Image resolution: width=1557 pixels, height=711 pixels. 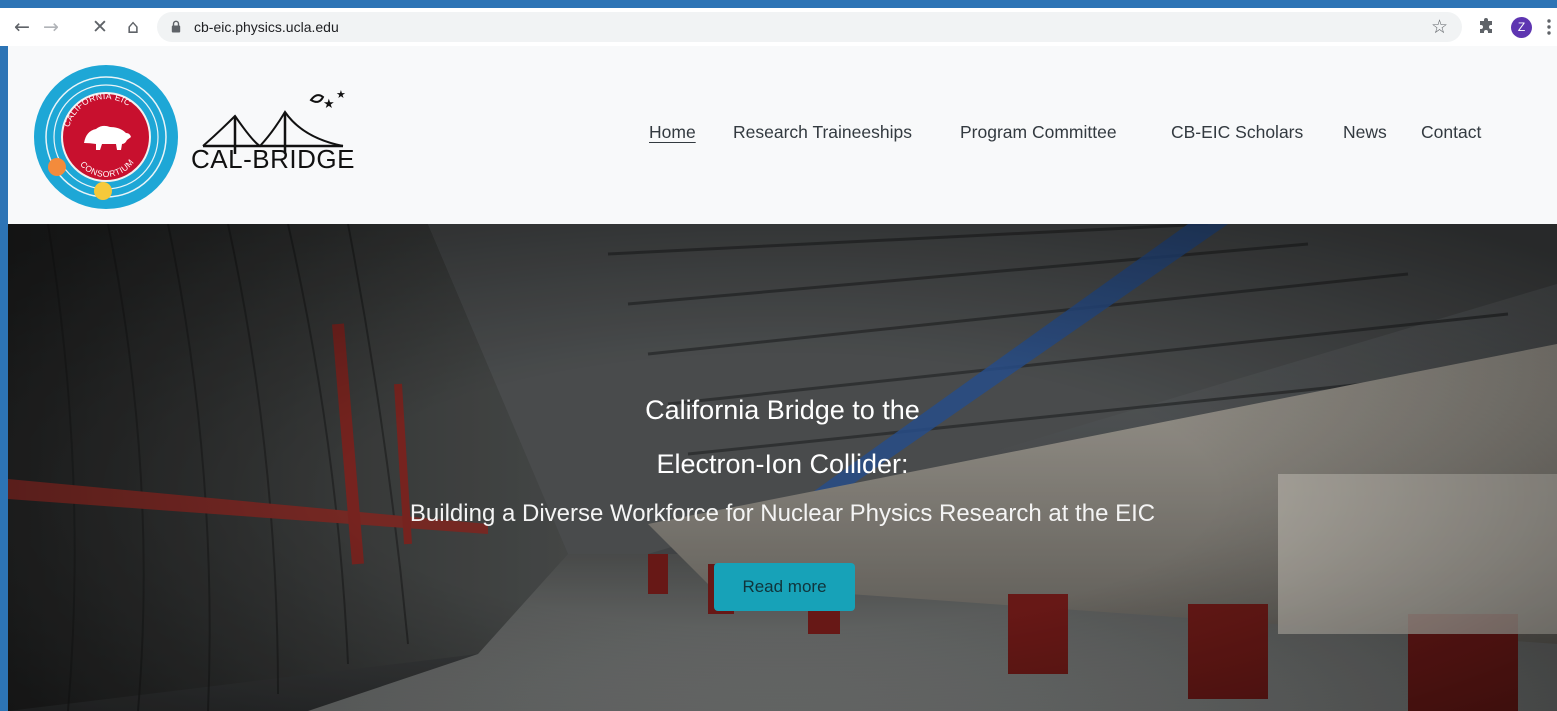 I want to click on nav-research-traineeships: Research Traineeships, so click(x=822, y=132).